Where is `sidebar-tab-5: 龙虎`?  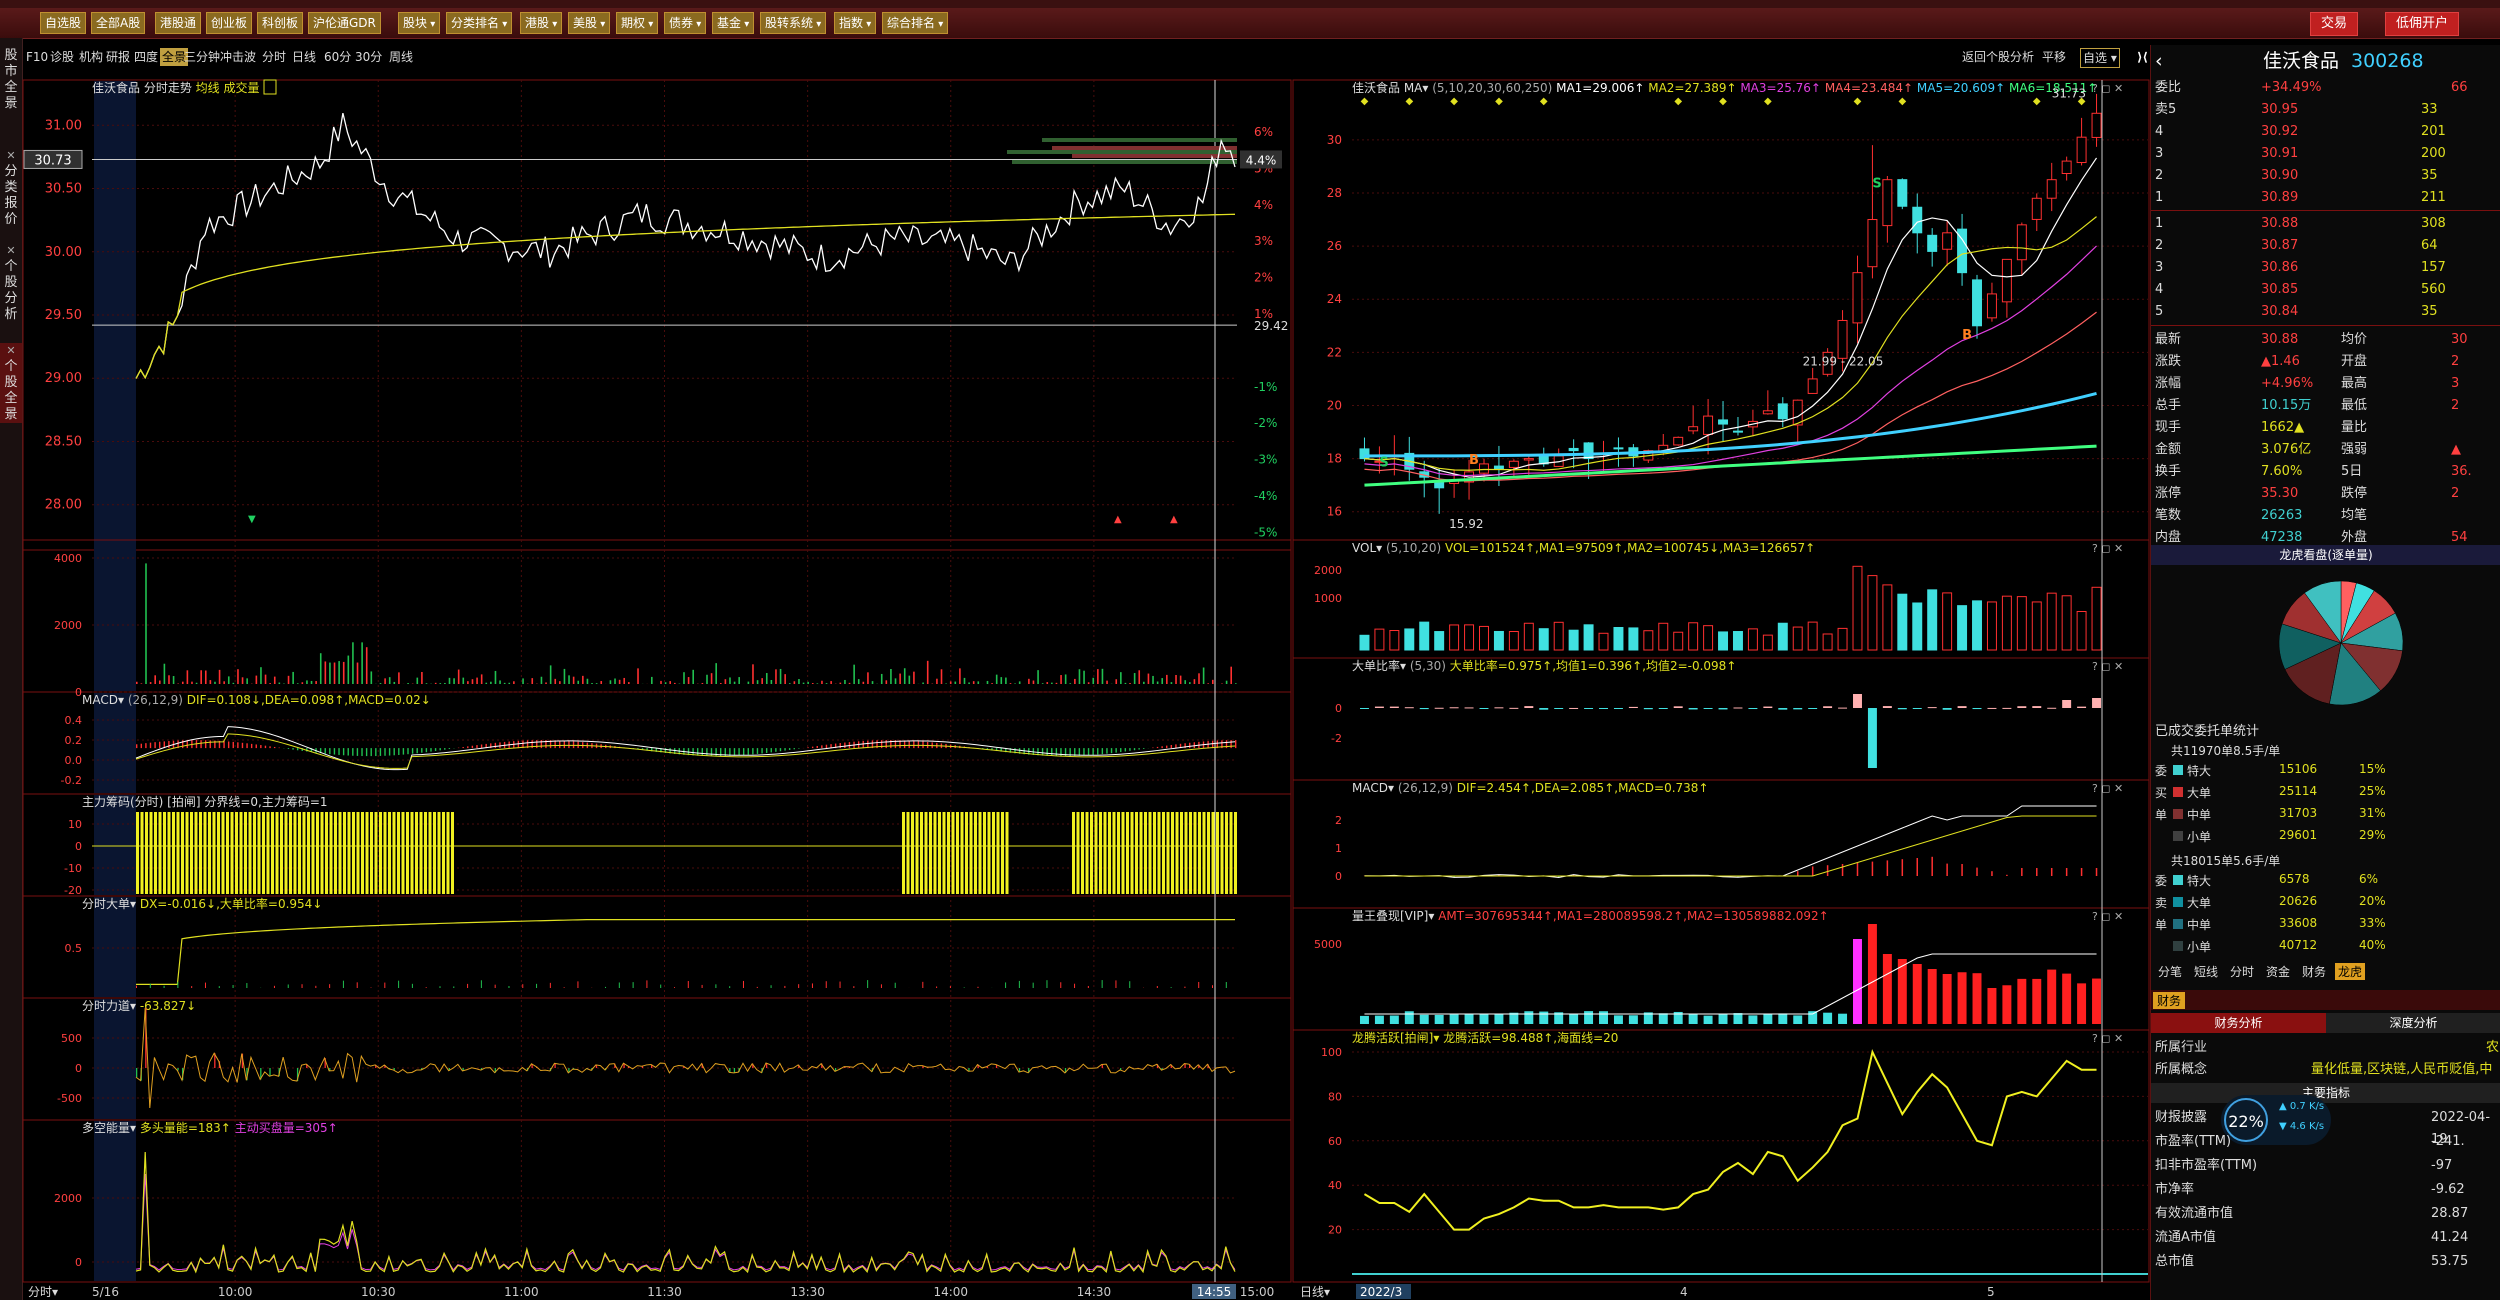 sidebar-tab-5: 龙虎 is located at coordinates (2350, 971).